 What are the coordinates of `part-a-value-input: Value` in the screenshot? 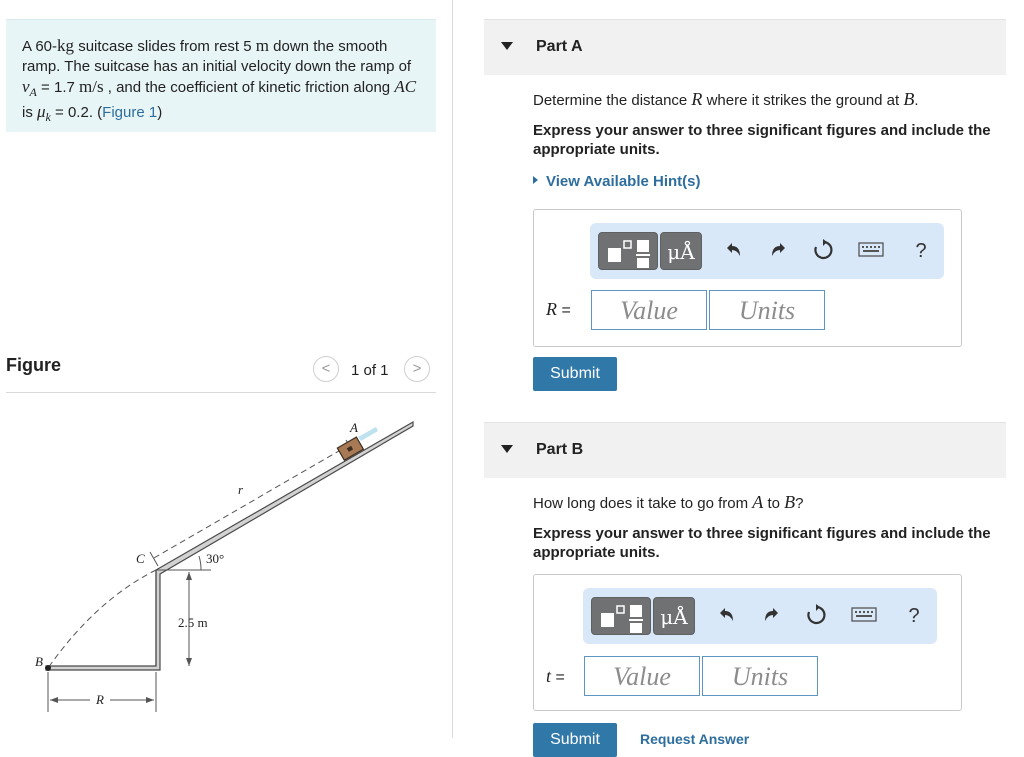 It's located at (649, 310).